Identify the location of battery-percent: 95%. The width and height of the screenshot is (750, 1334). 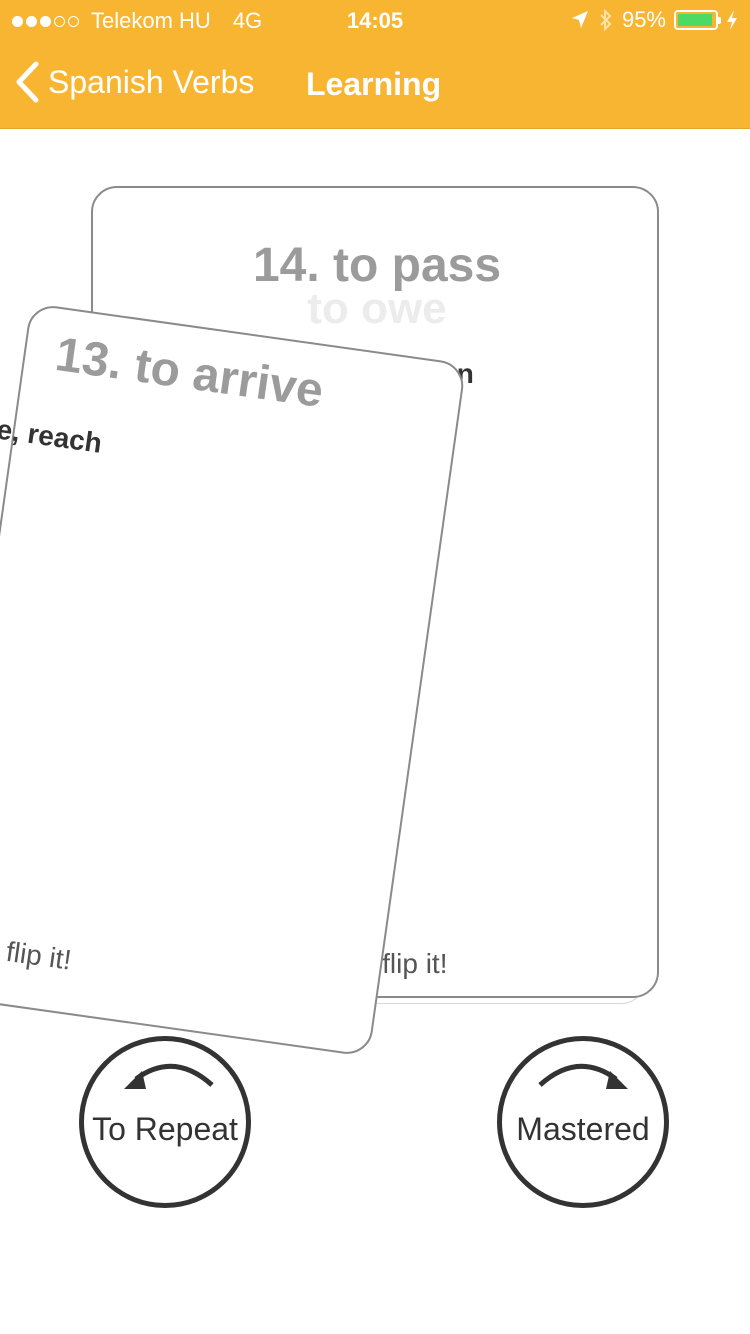
(643, 19).